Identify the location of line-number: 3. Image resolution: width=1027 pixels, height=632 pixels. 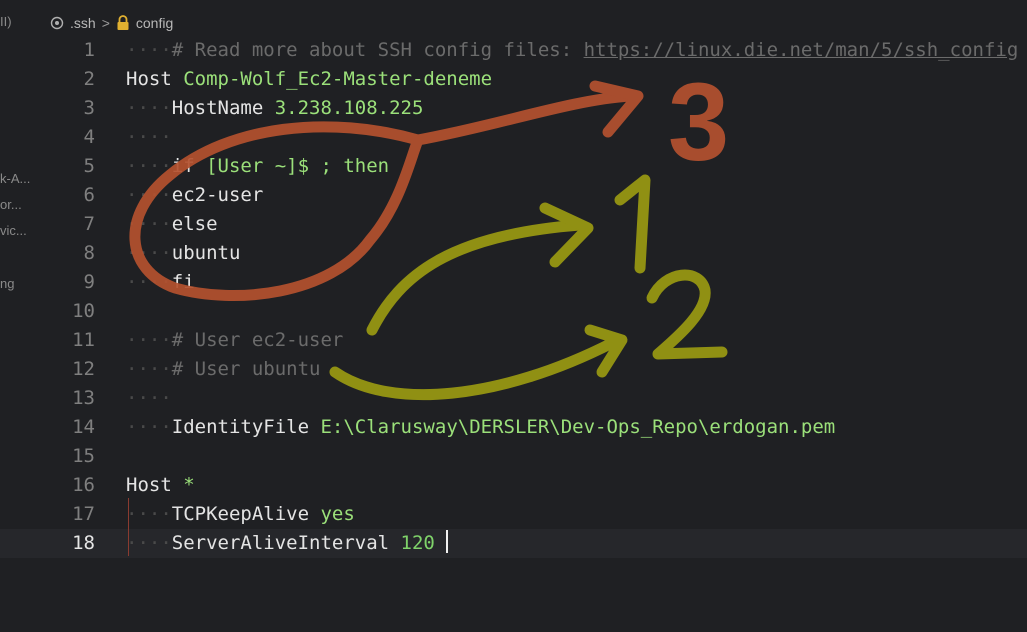
(72, 108).